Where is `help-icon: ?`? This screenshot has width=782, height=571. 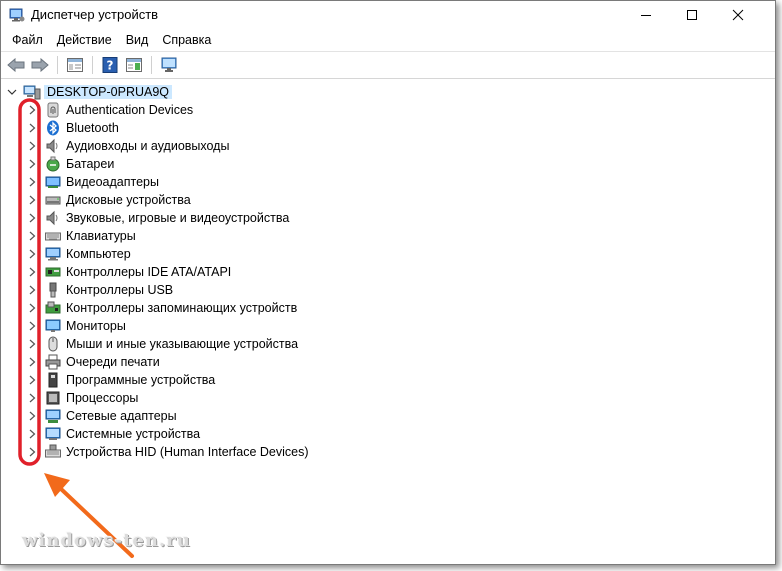 help-icon: ? is located at coordinates (110, 65).